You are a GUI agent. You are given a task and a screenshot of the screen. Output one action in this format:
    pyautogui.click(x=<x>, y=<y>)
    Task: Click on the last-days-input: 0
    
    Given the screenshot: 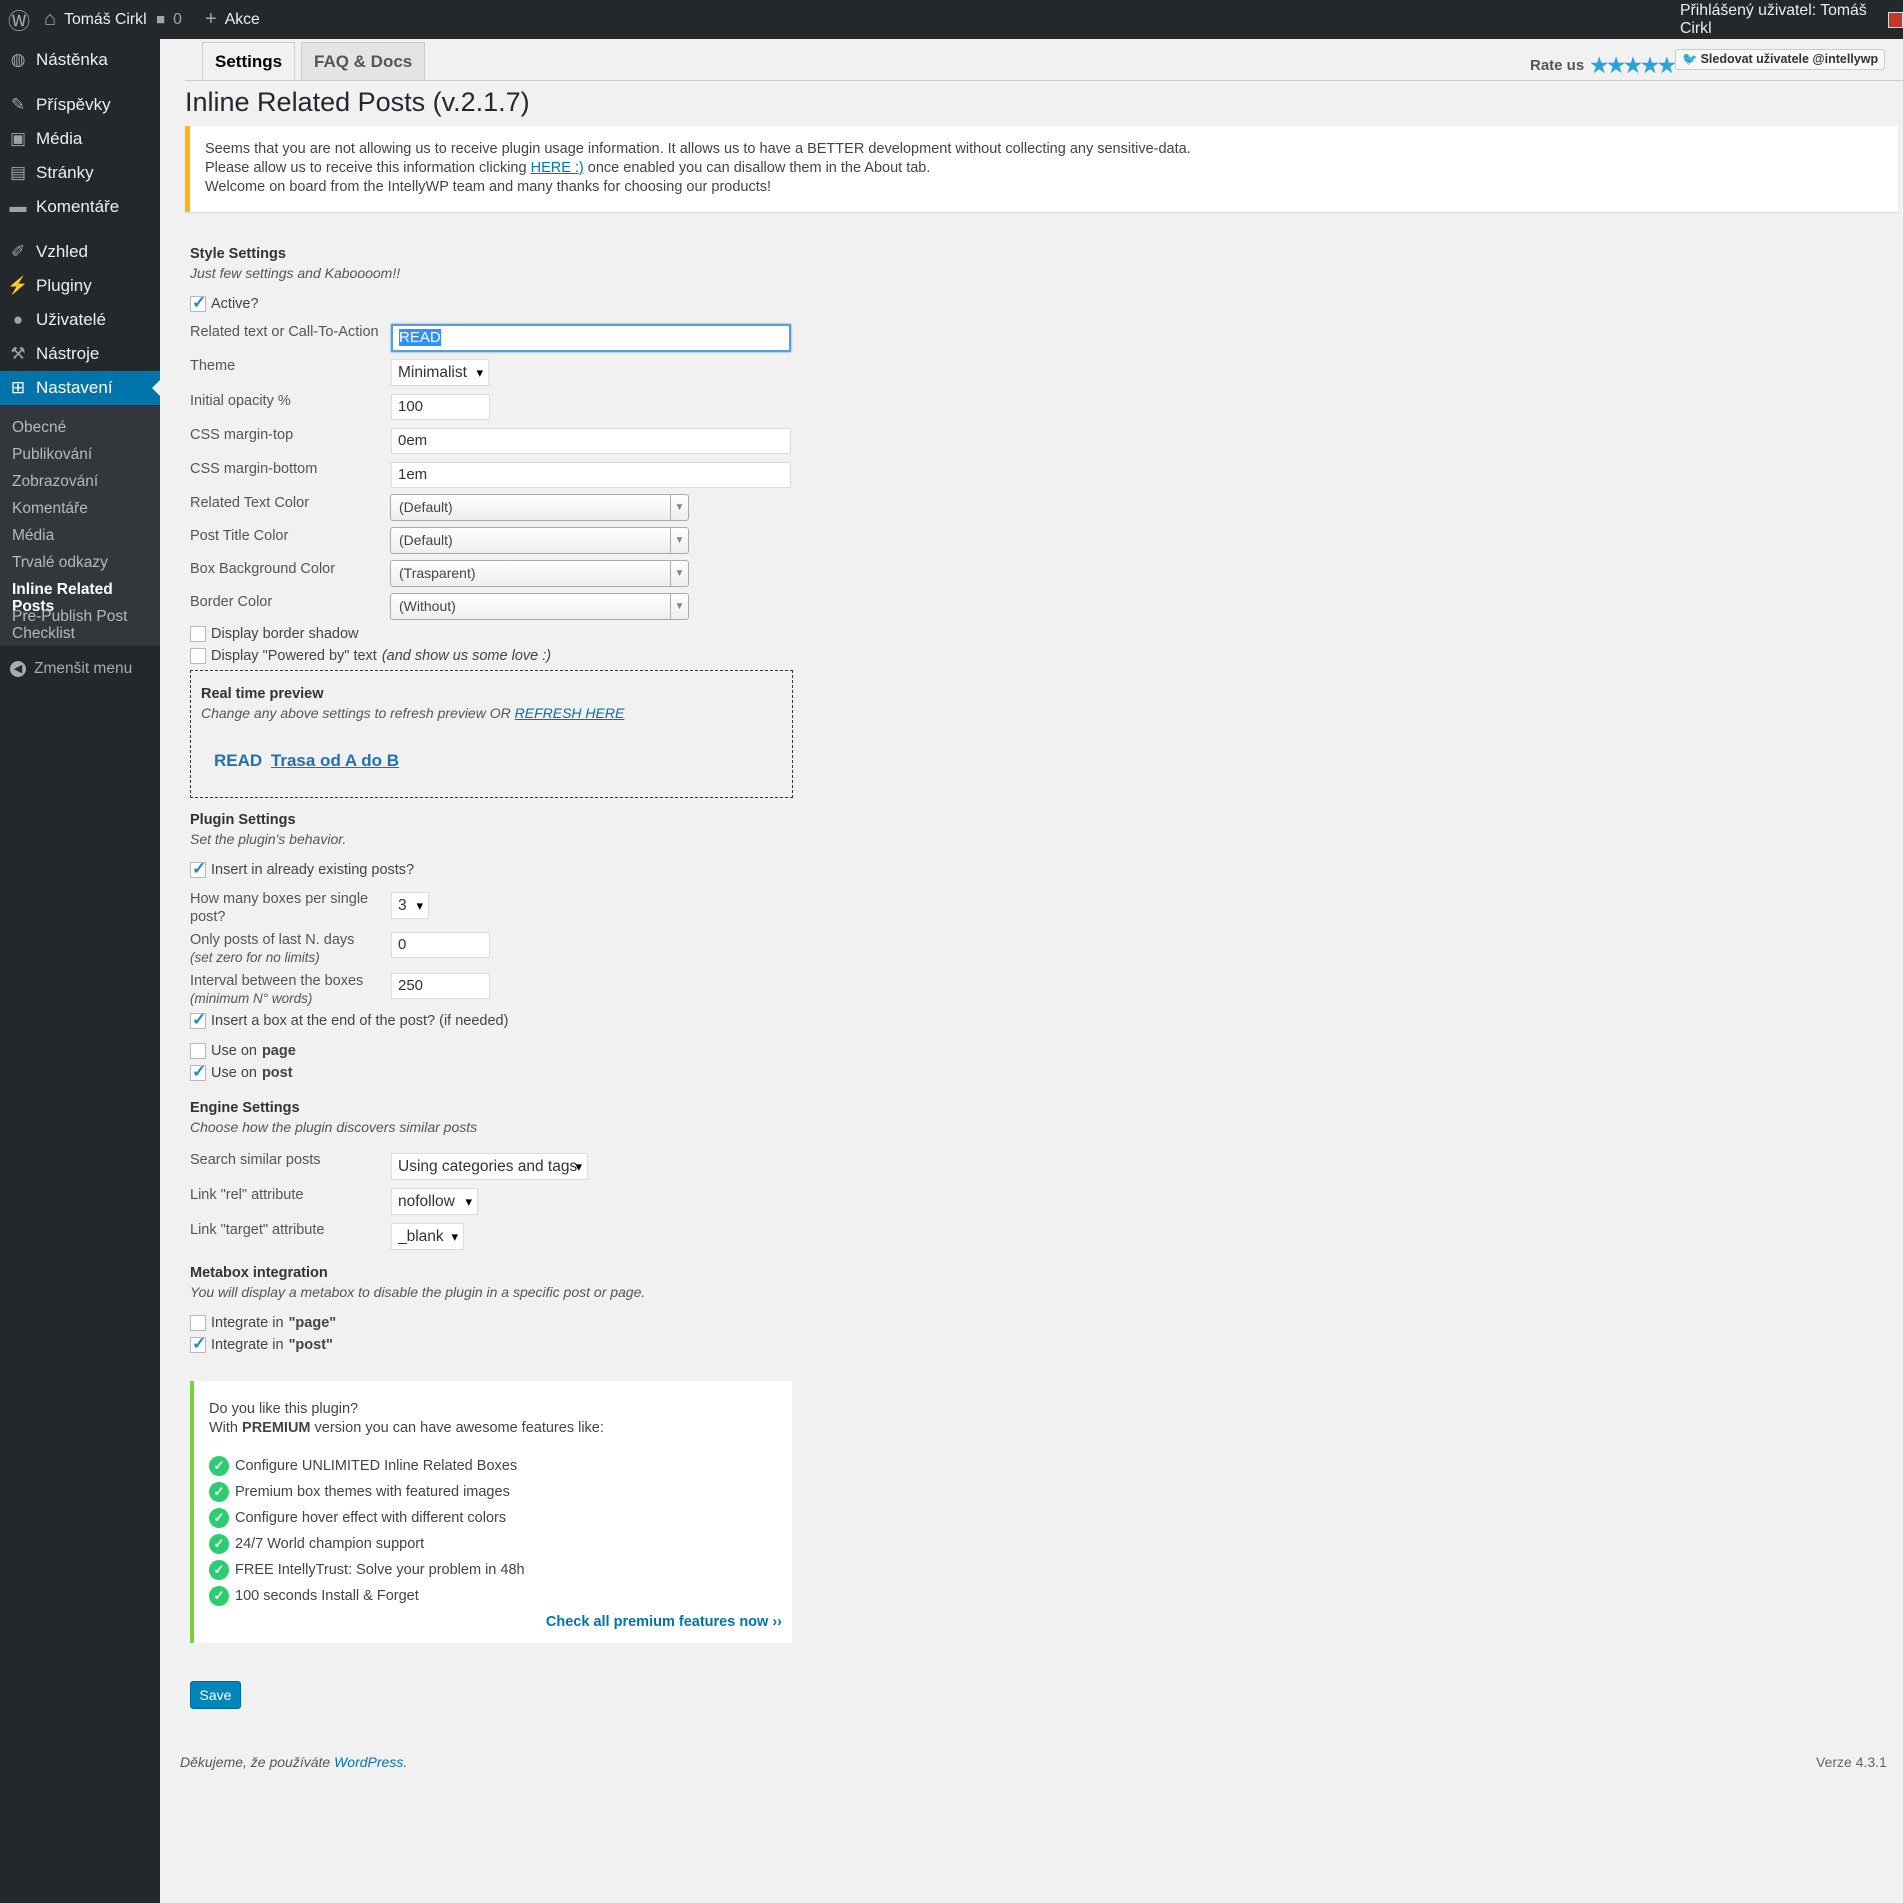 What is the action you would take?
    pyautogui.click(x=440, y=945)
    